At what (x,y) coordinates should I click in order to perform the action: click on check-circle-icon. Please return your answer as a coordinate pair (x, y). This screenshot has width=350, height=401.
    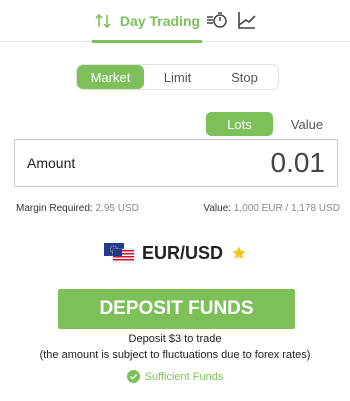
    Looking at the image, I should click on (133, 376).